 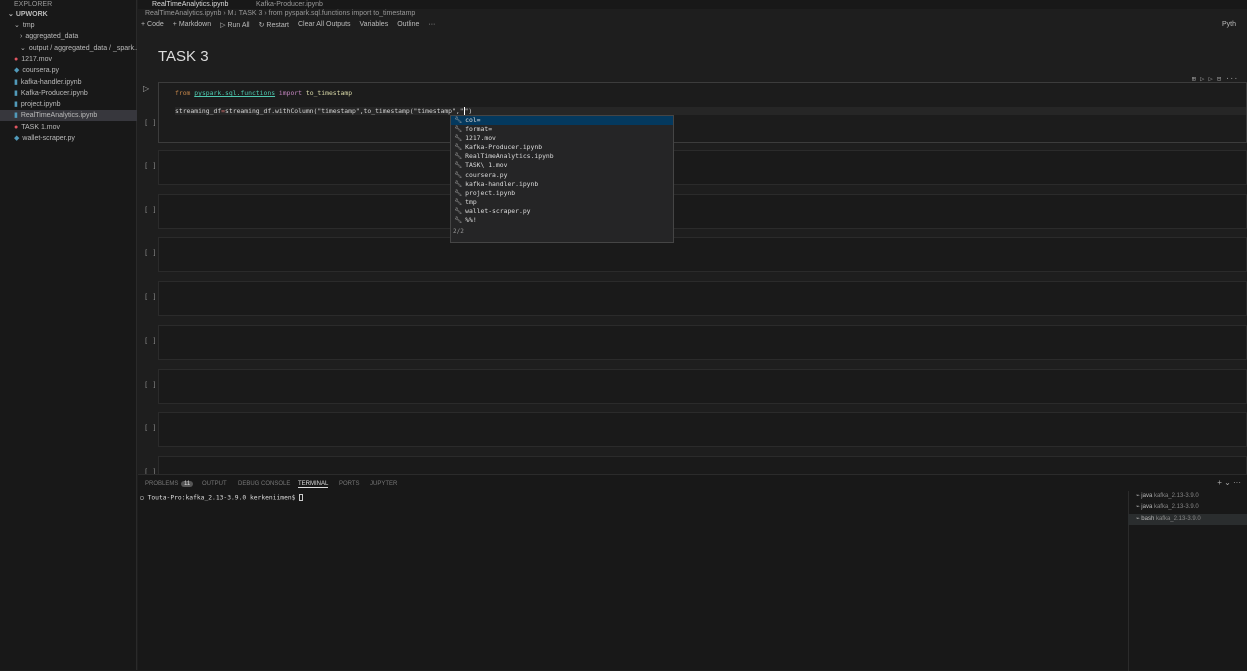 I want to click on cell-actions: ⊞ ▷ ▷ ⊟ ···, so click(x=1215, y=79).